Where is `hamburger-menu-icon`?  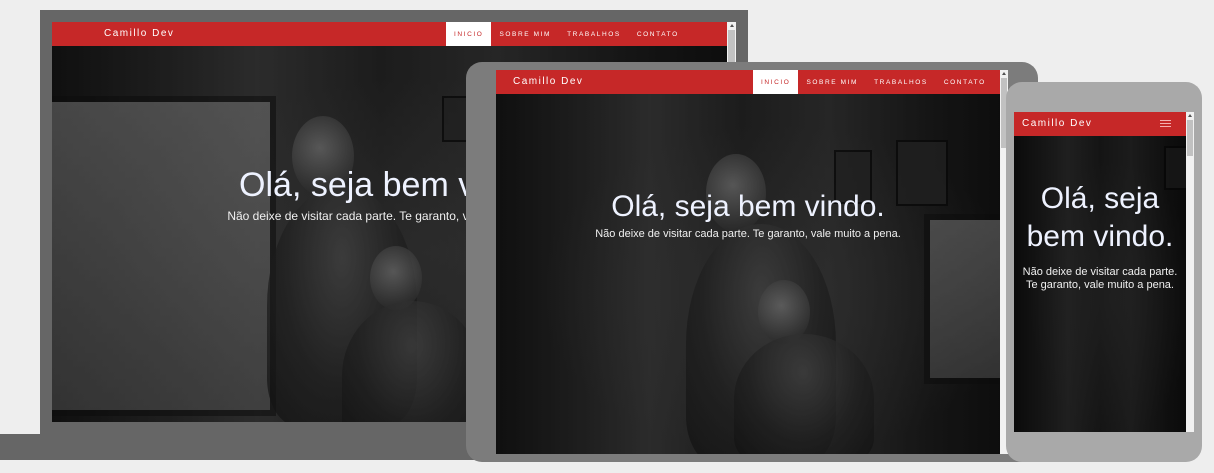 hamburger-menu-icon is located at coordinates (1165, 124).